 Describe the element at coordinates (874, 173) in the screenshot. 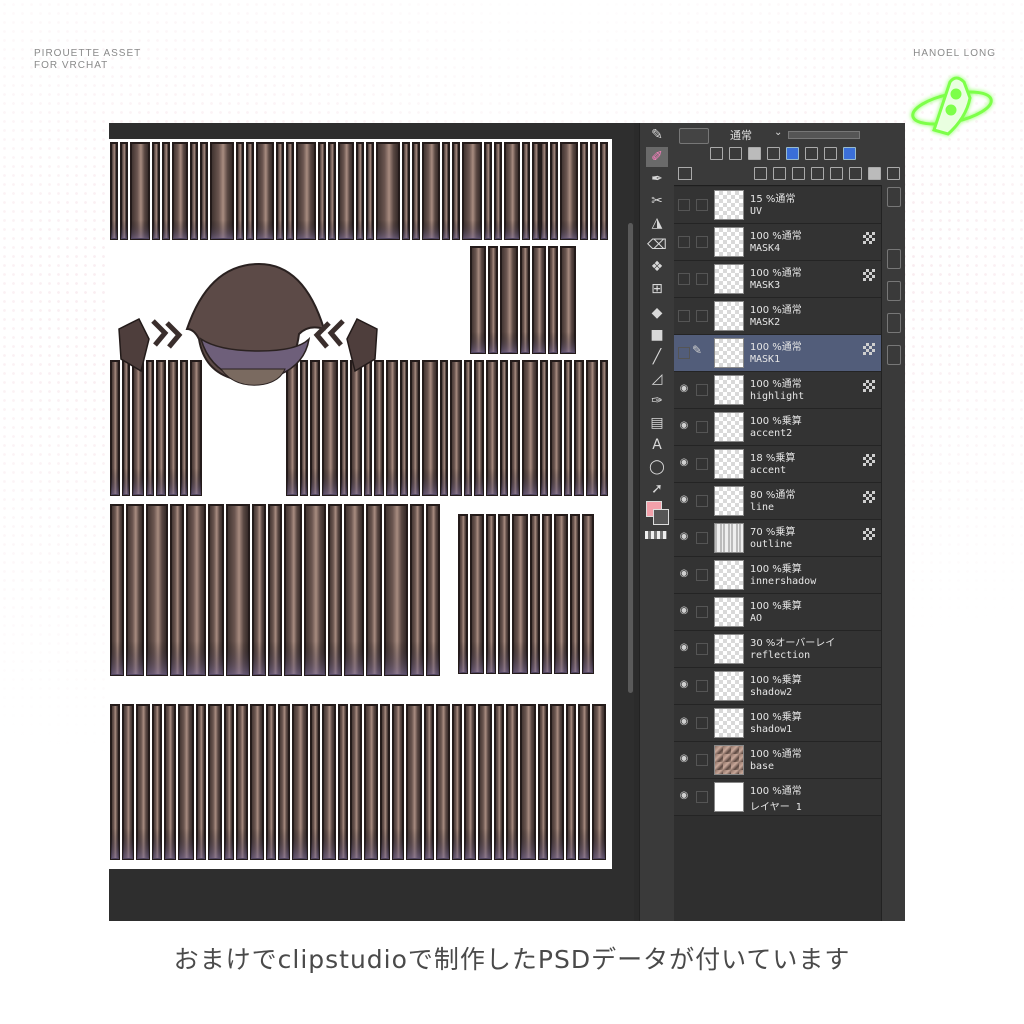

I see `mask-create-icon` at that location.